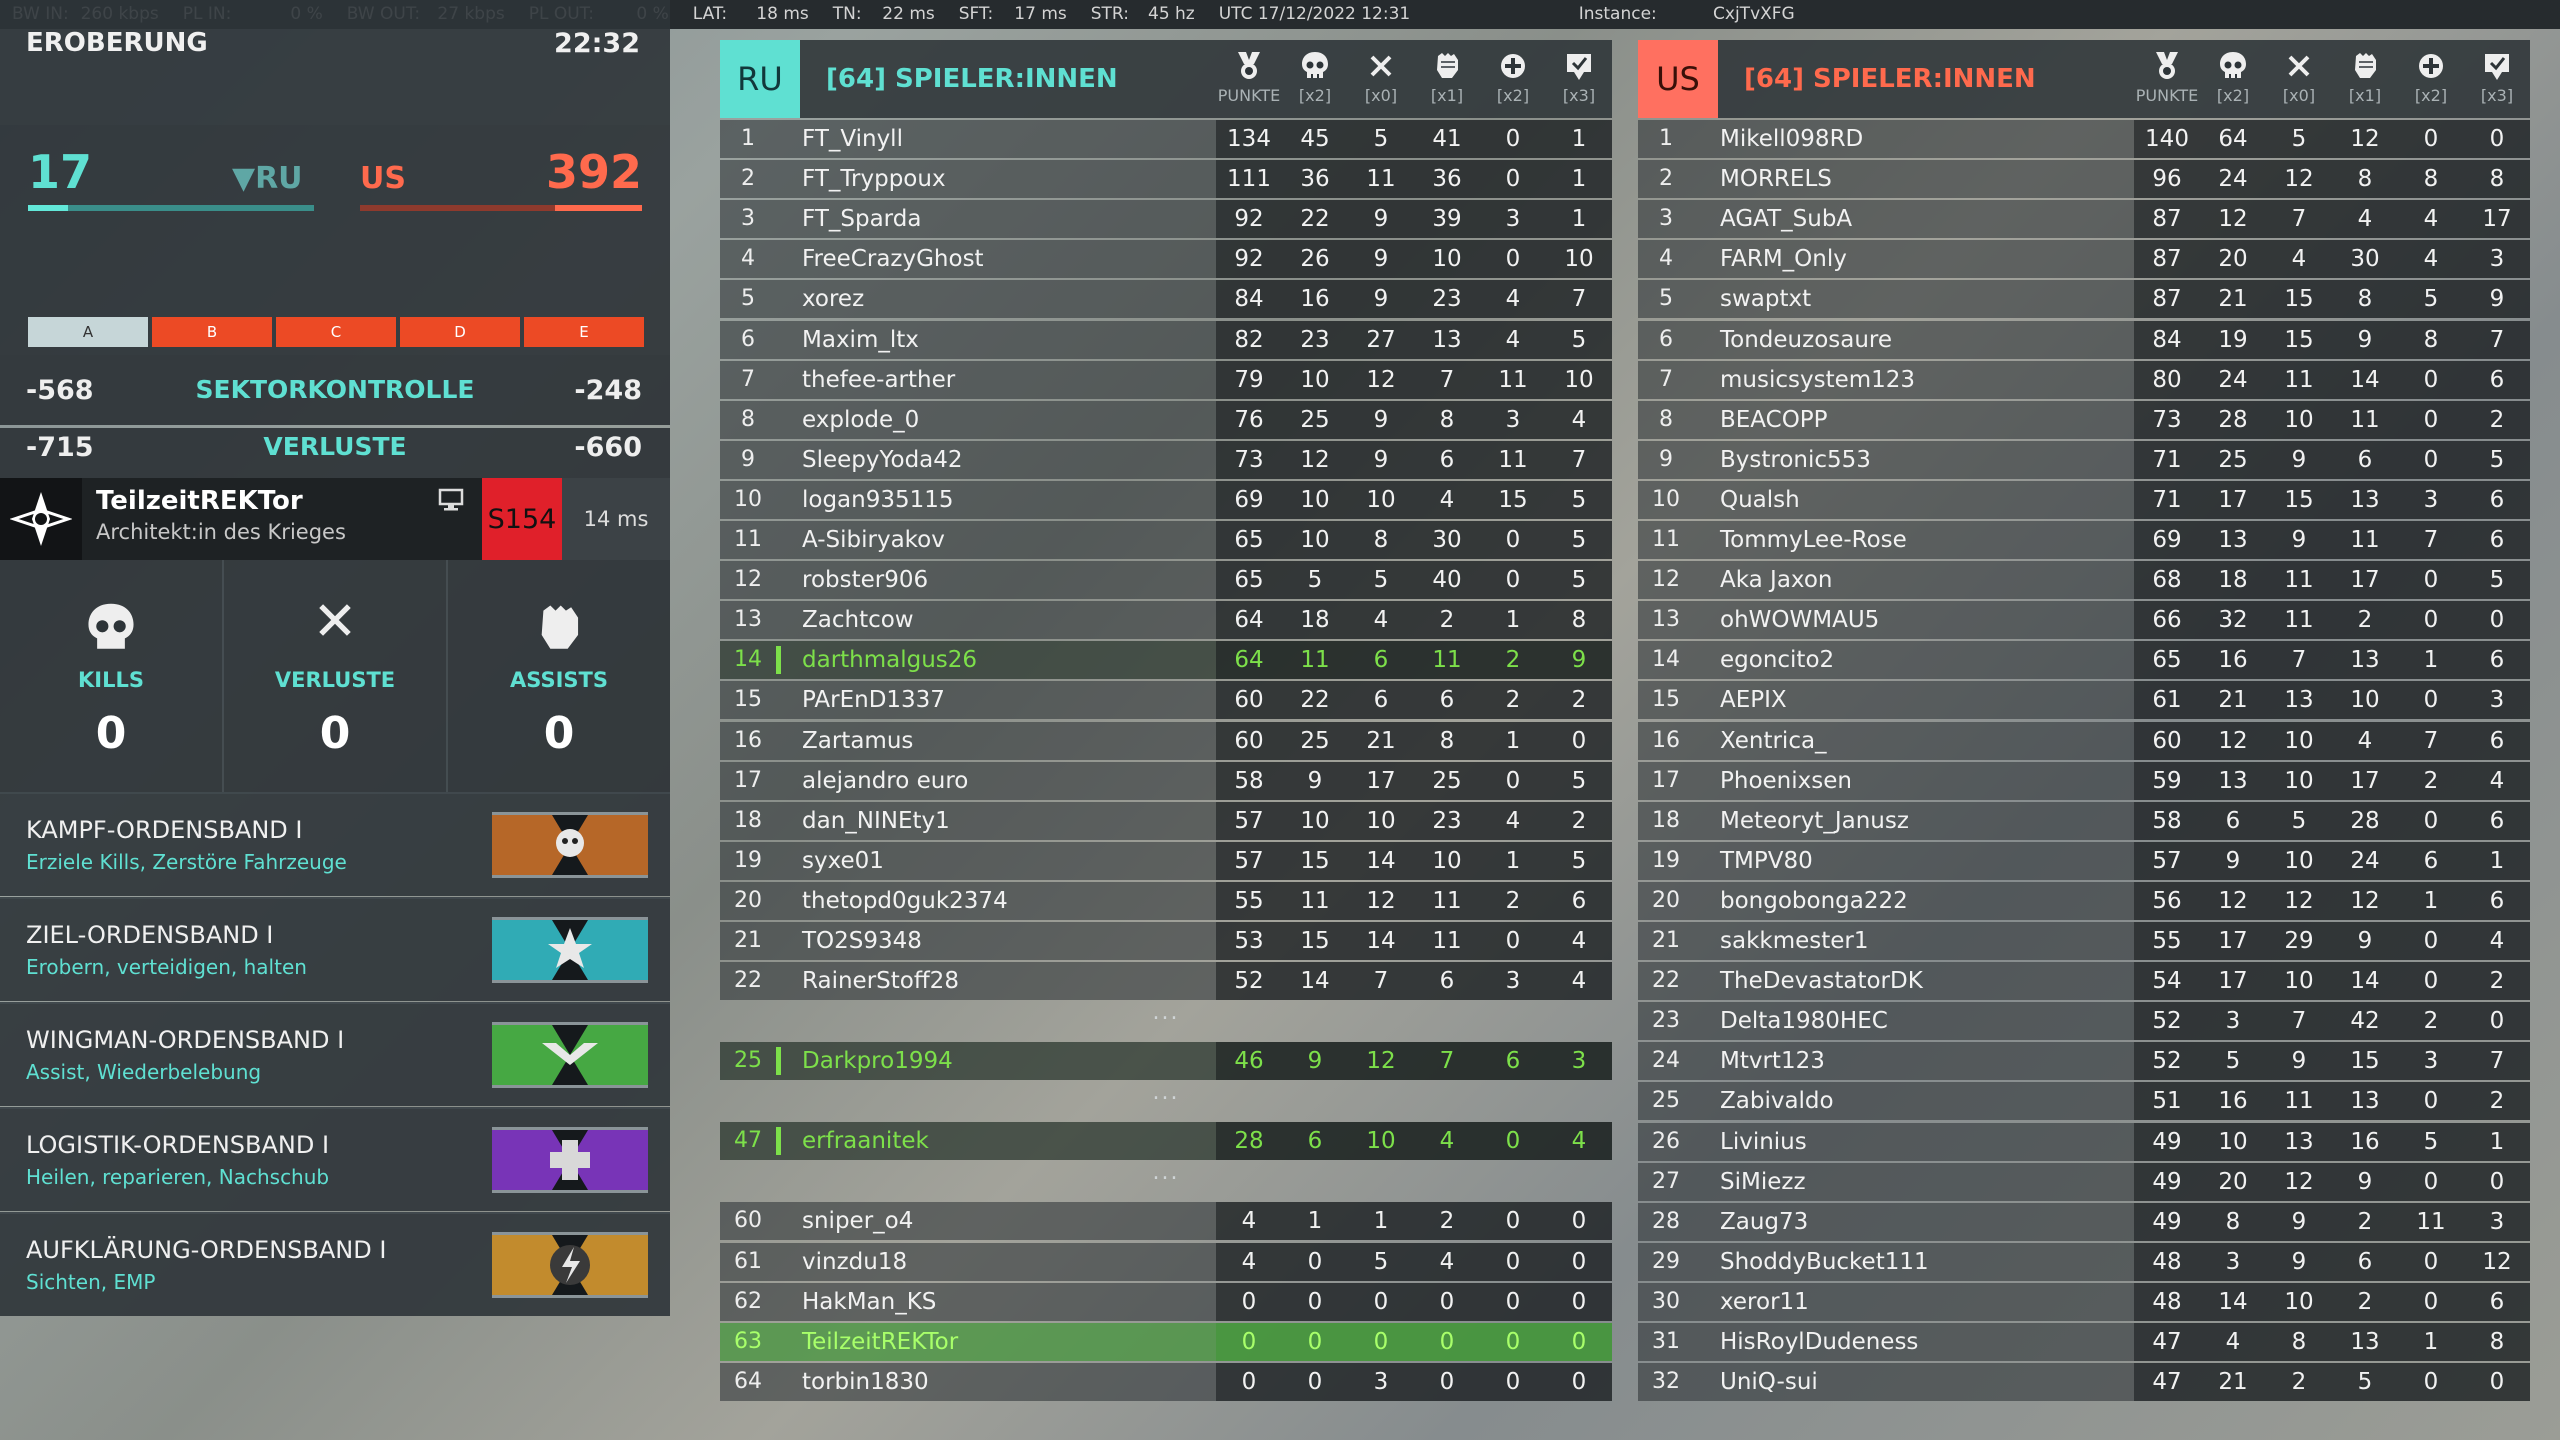 This screenshot has height=1440, width=2560. What do you see at coordinates (1166, 299) in the screenshot?
I see `table-row: 5 xorez 84 16 9 23 4 7` at bounding box center [1166, 299].